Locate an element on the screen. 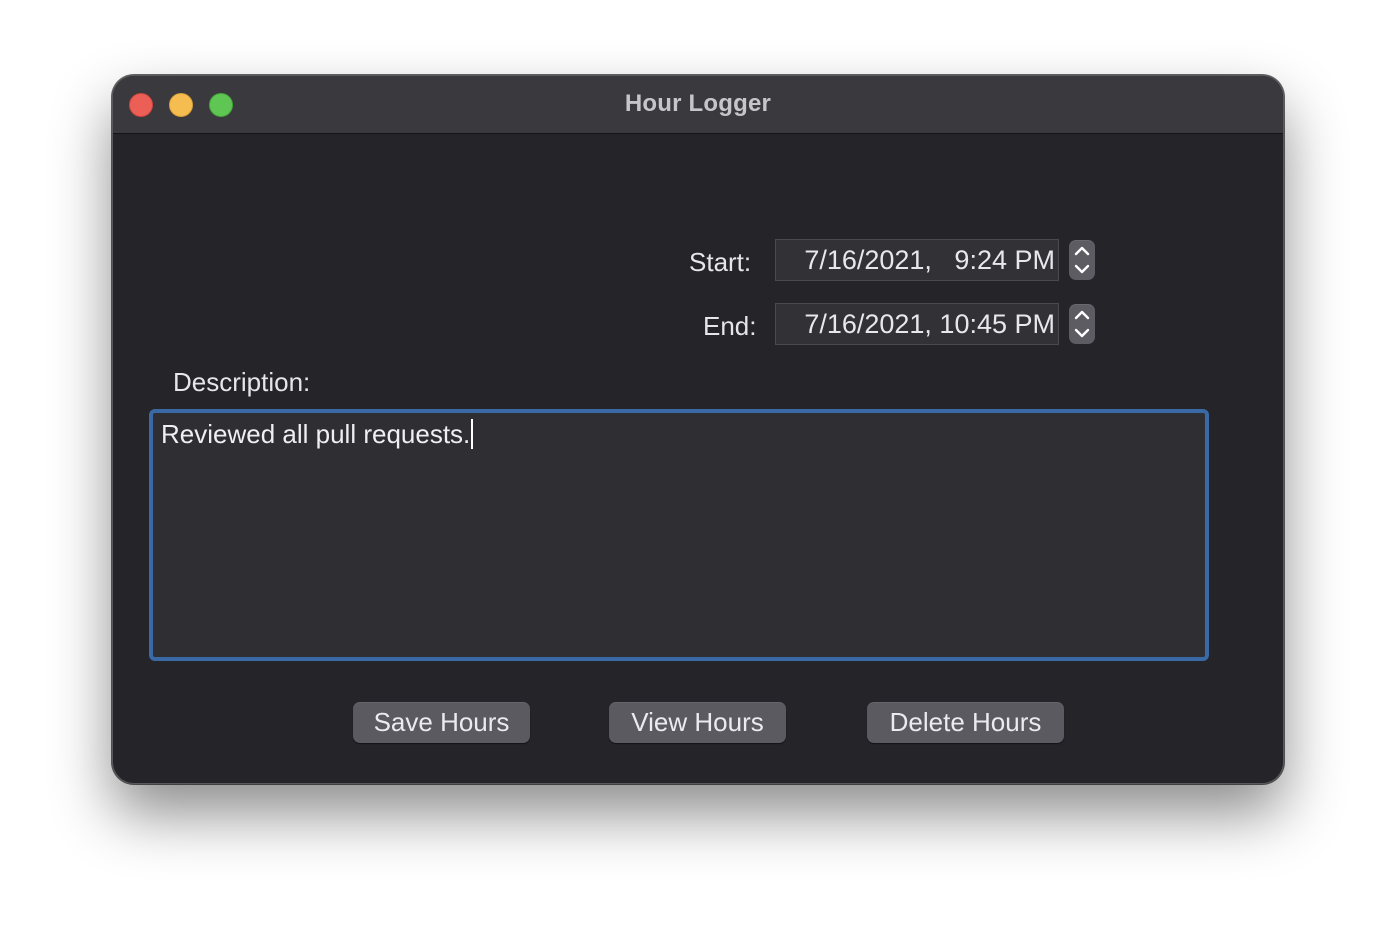 Image resolution: width=1394 pixels, height=930 pixels. save-hours-button: Save Hours is located at coordinates (441, 722).